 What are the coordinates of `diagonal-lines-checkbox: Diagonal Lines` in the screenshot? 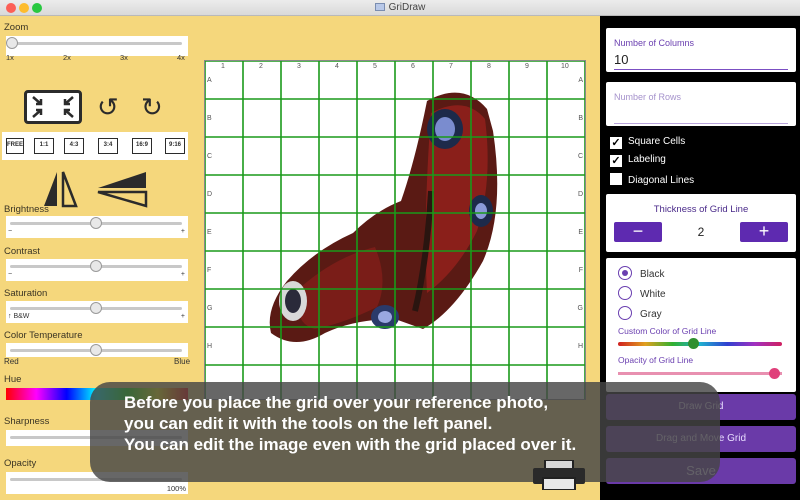 It's located at (652, 180).